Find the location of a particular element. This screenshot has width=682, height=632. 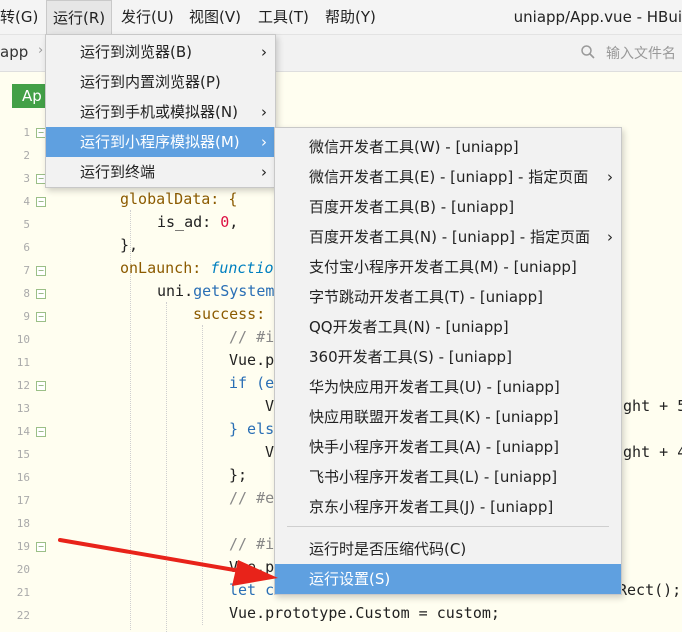

line-number: 1 is located at coordinates (26, 132).